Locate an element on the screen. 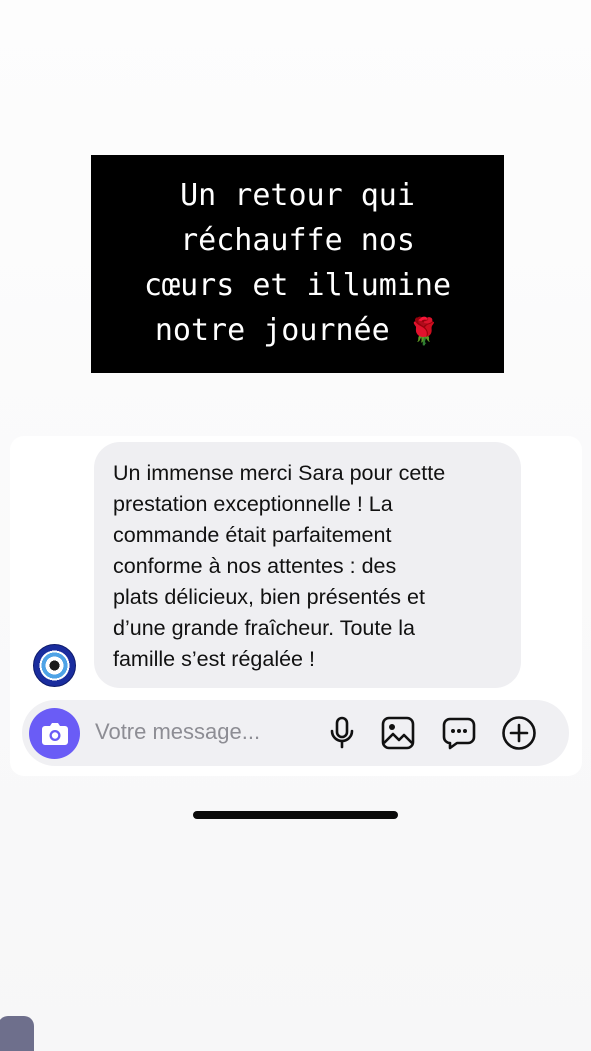  camera-icon is located at coordinates (54, 733).